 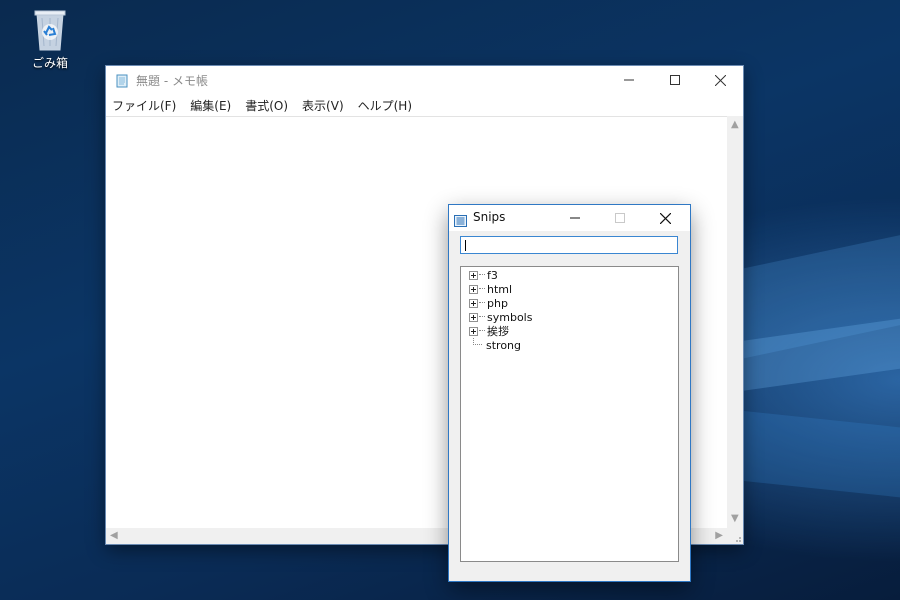 What do you see at coordinates (327, 105) in the screenshot?
I see `menu-view: 表示(V)` at bounding box center [327, 105].